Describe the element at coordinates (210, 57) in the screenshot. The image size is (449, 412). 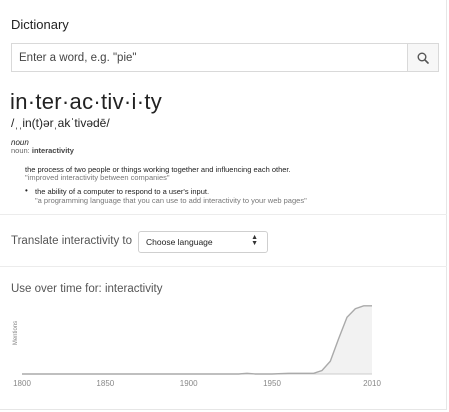
I see `search-input` at that location.